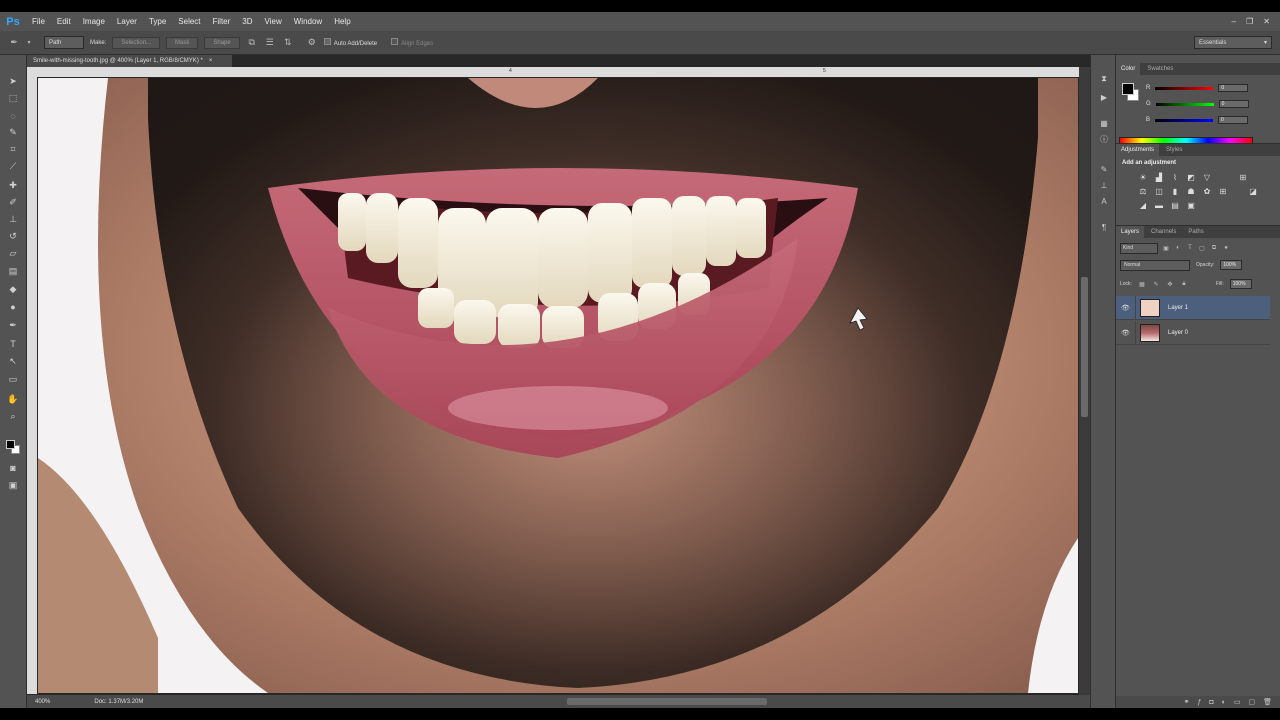 The width and height of the screenshot is (1280, 720). I want to click on layer-kind-select: Kind, so click(1139, 248).